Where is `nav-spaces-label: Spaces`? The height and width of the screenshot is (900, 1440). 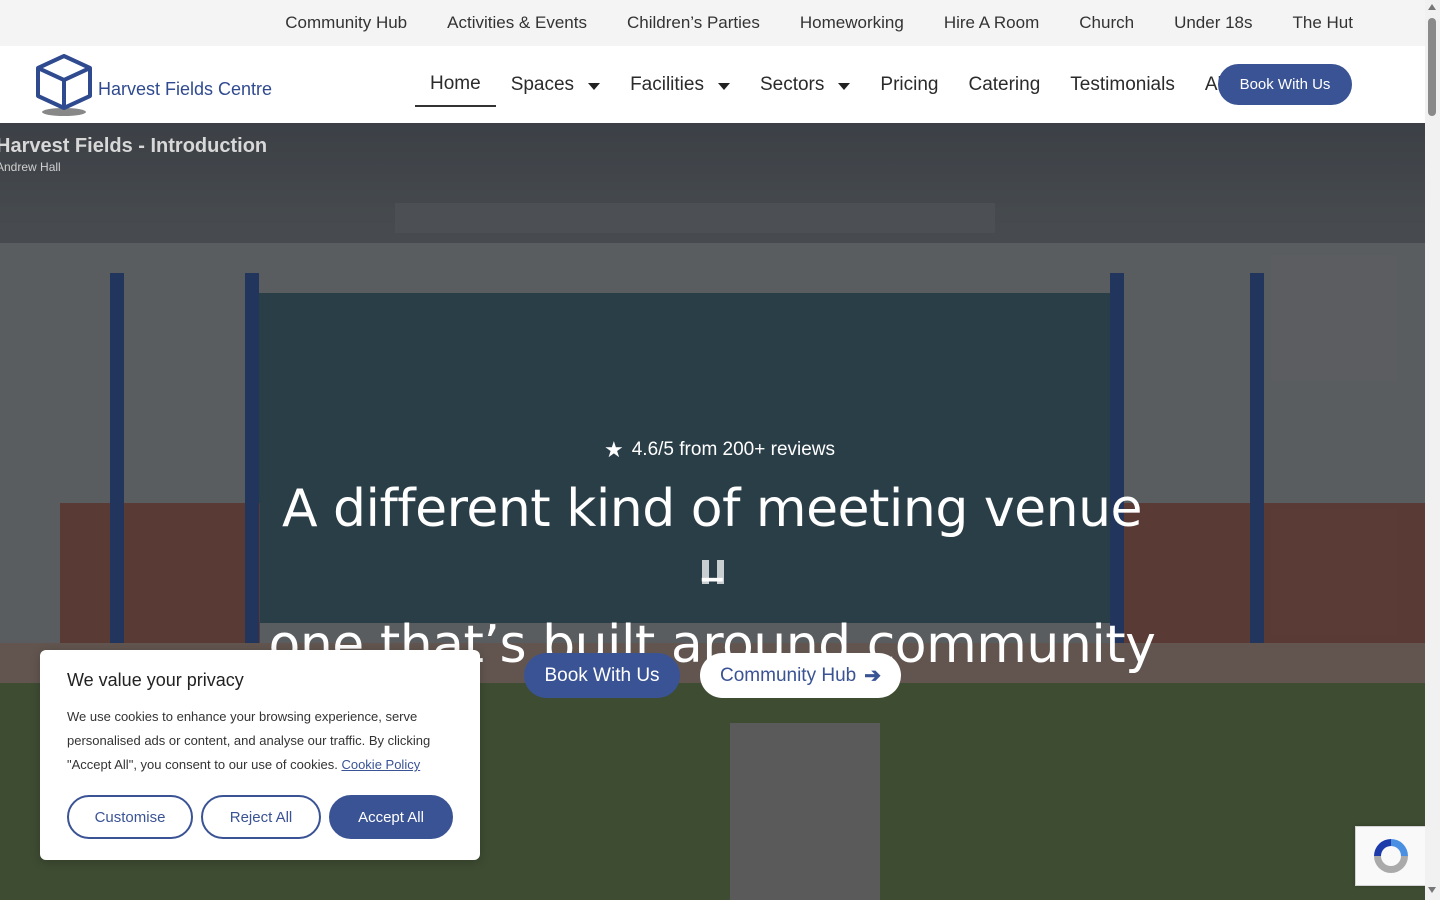
nav-spaces-label: Spaces is located at coordinates (542, 84).